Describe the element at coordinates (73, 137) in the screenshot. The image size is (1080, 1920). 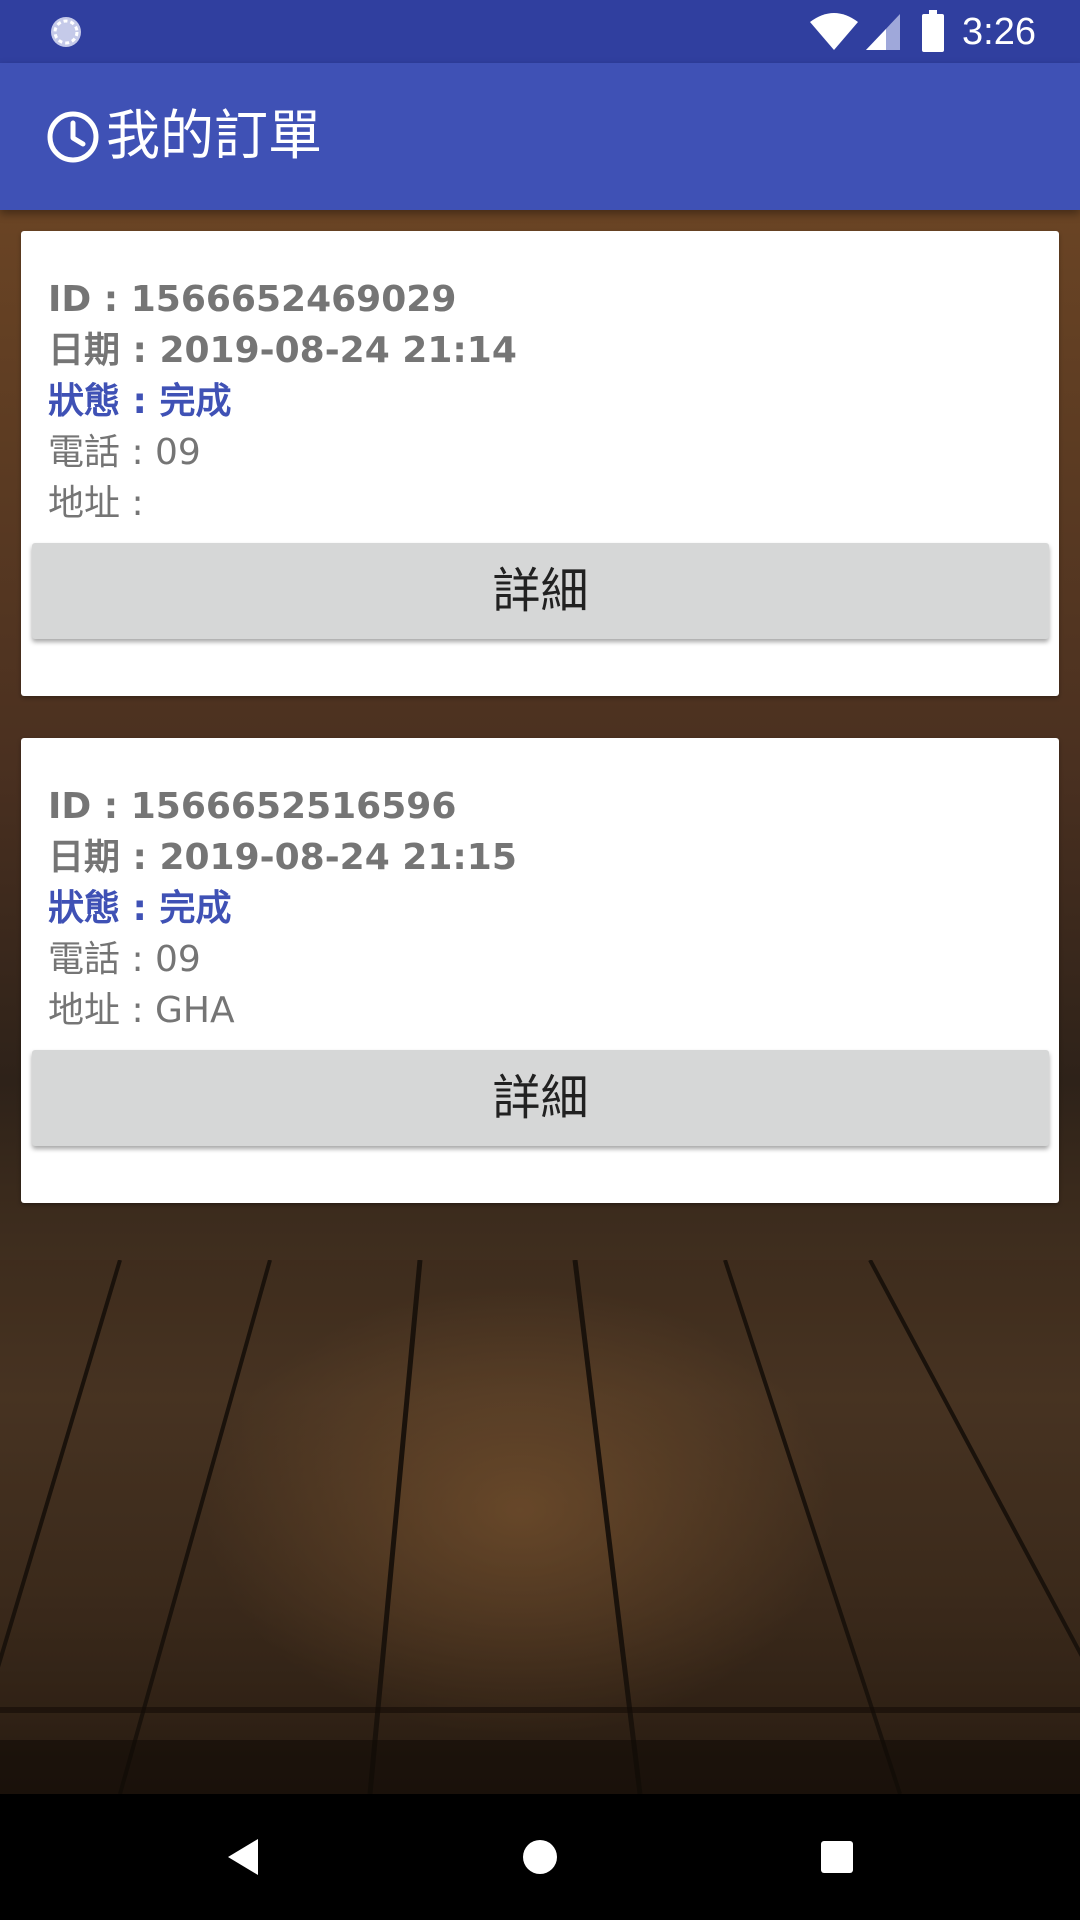
I see `clock-icon` at that location.